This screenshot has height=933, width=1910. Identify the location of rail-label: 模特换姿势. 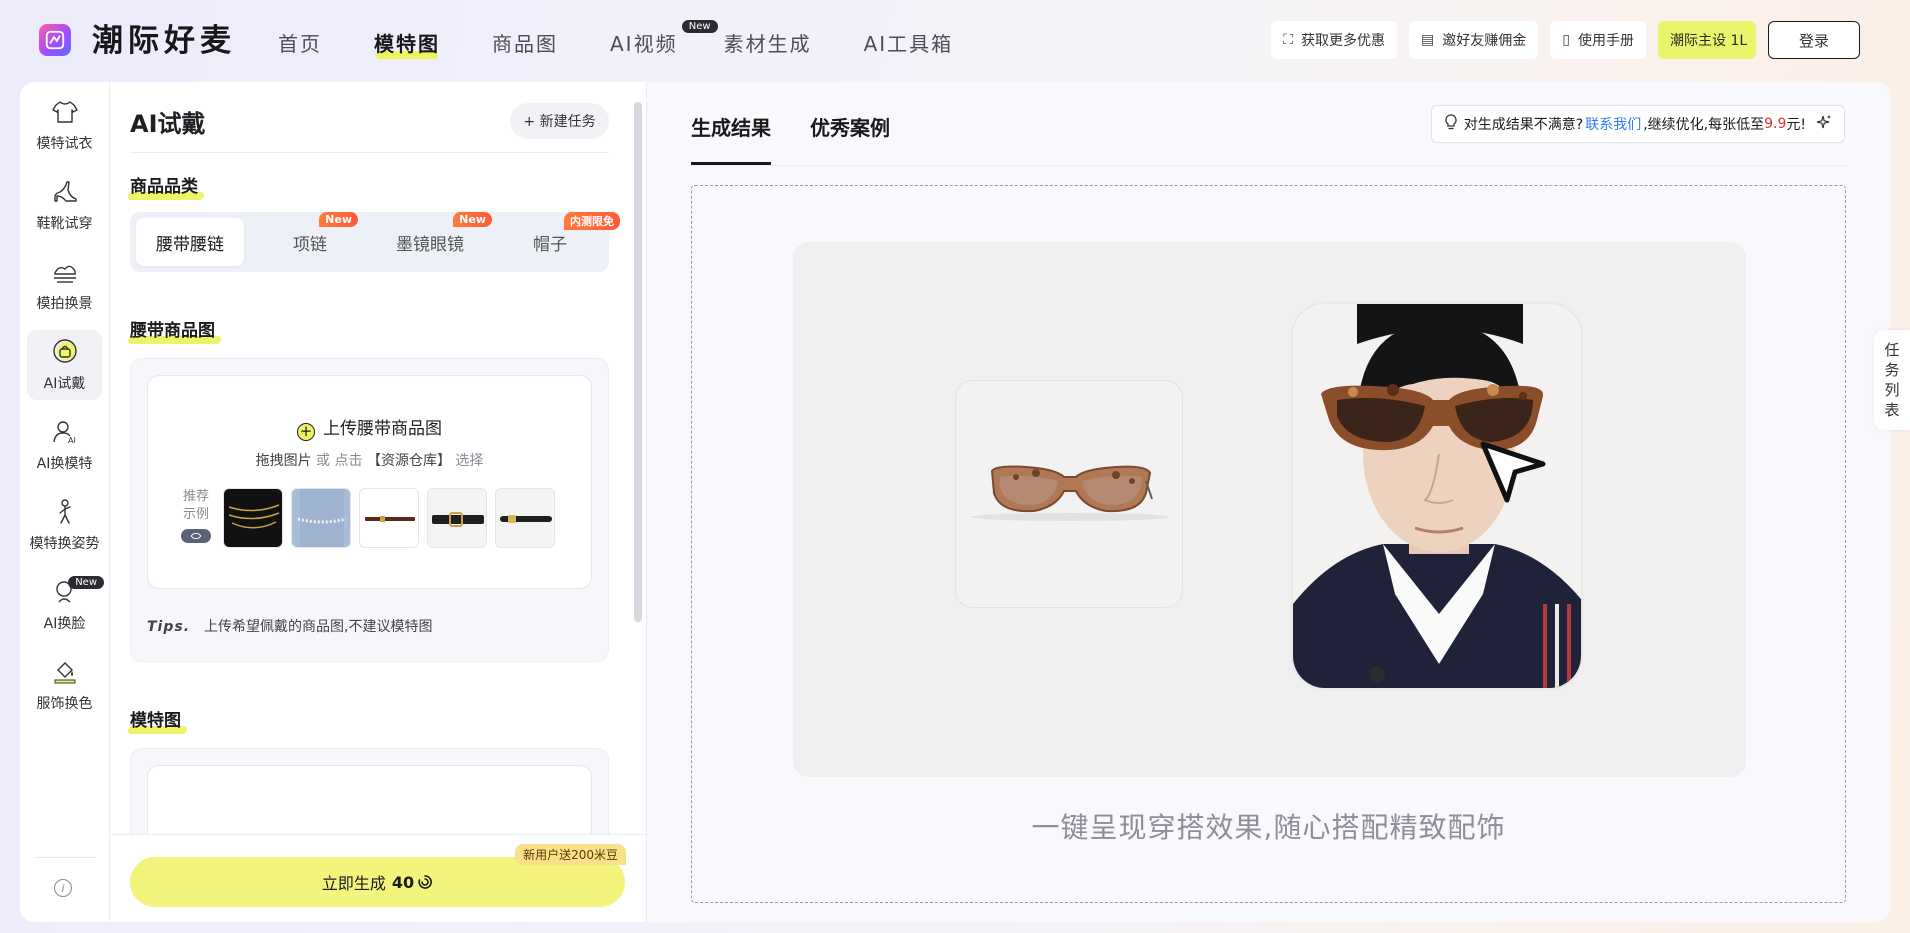
(64, 544).